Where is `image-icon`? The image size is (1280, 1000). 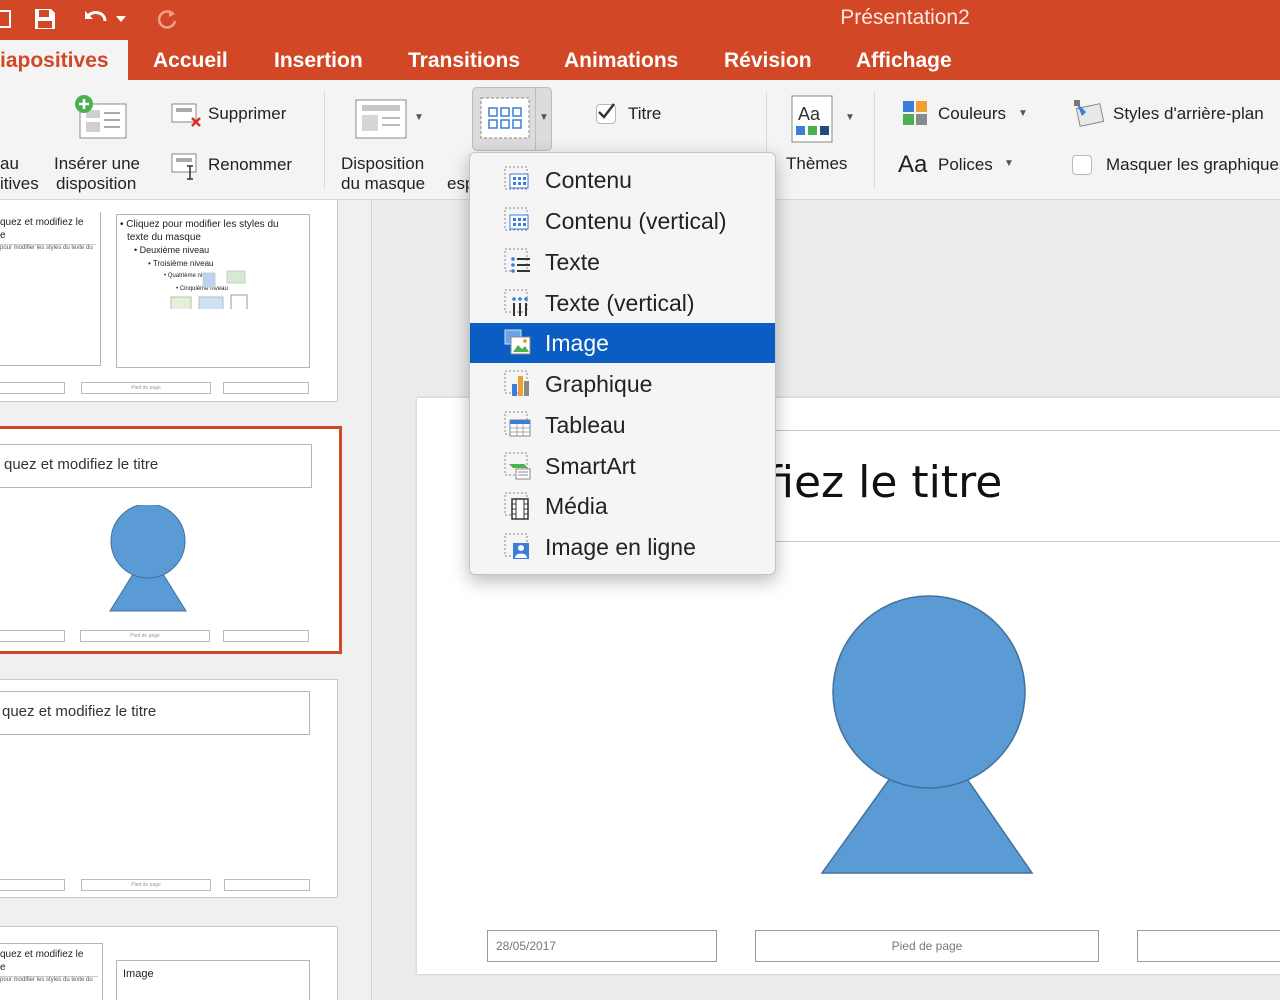 image-icon is located at coordinates (517, 342).